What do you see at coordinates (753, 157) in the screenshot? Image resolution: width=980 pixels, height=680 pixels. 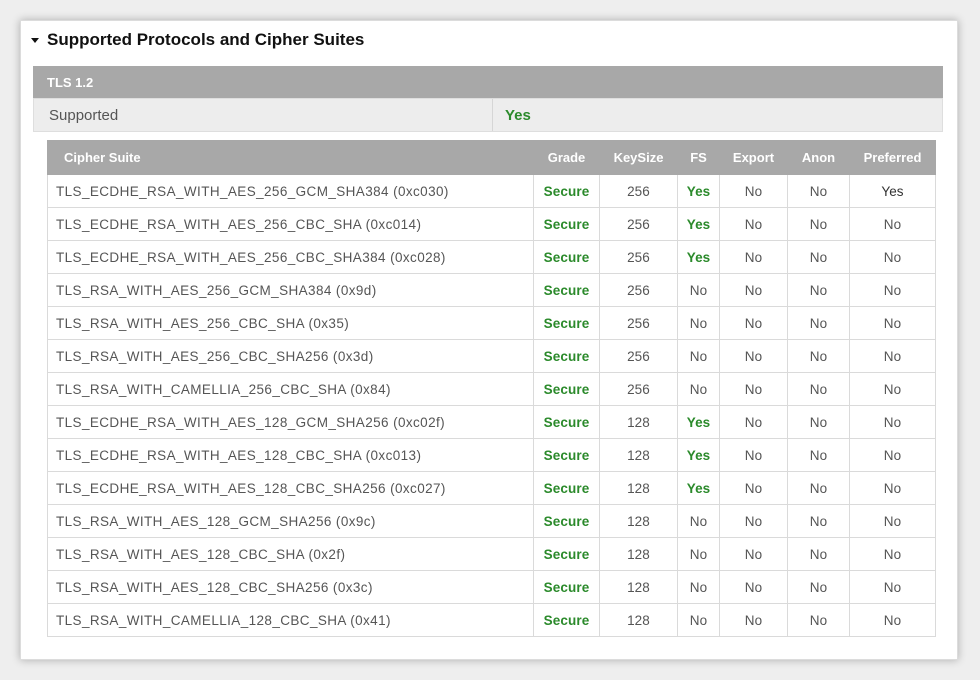 I see `header-export: Export` at bounding box center [753, 157].